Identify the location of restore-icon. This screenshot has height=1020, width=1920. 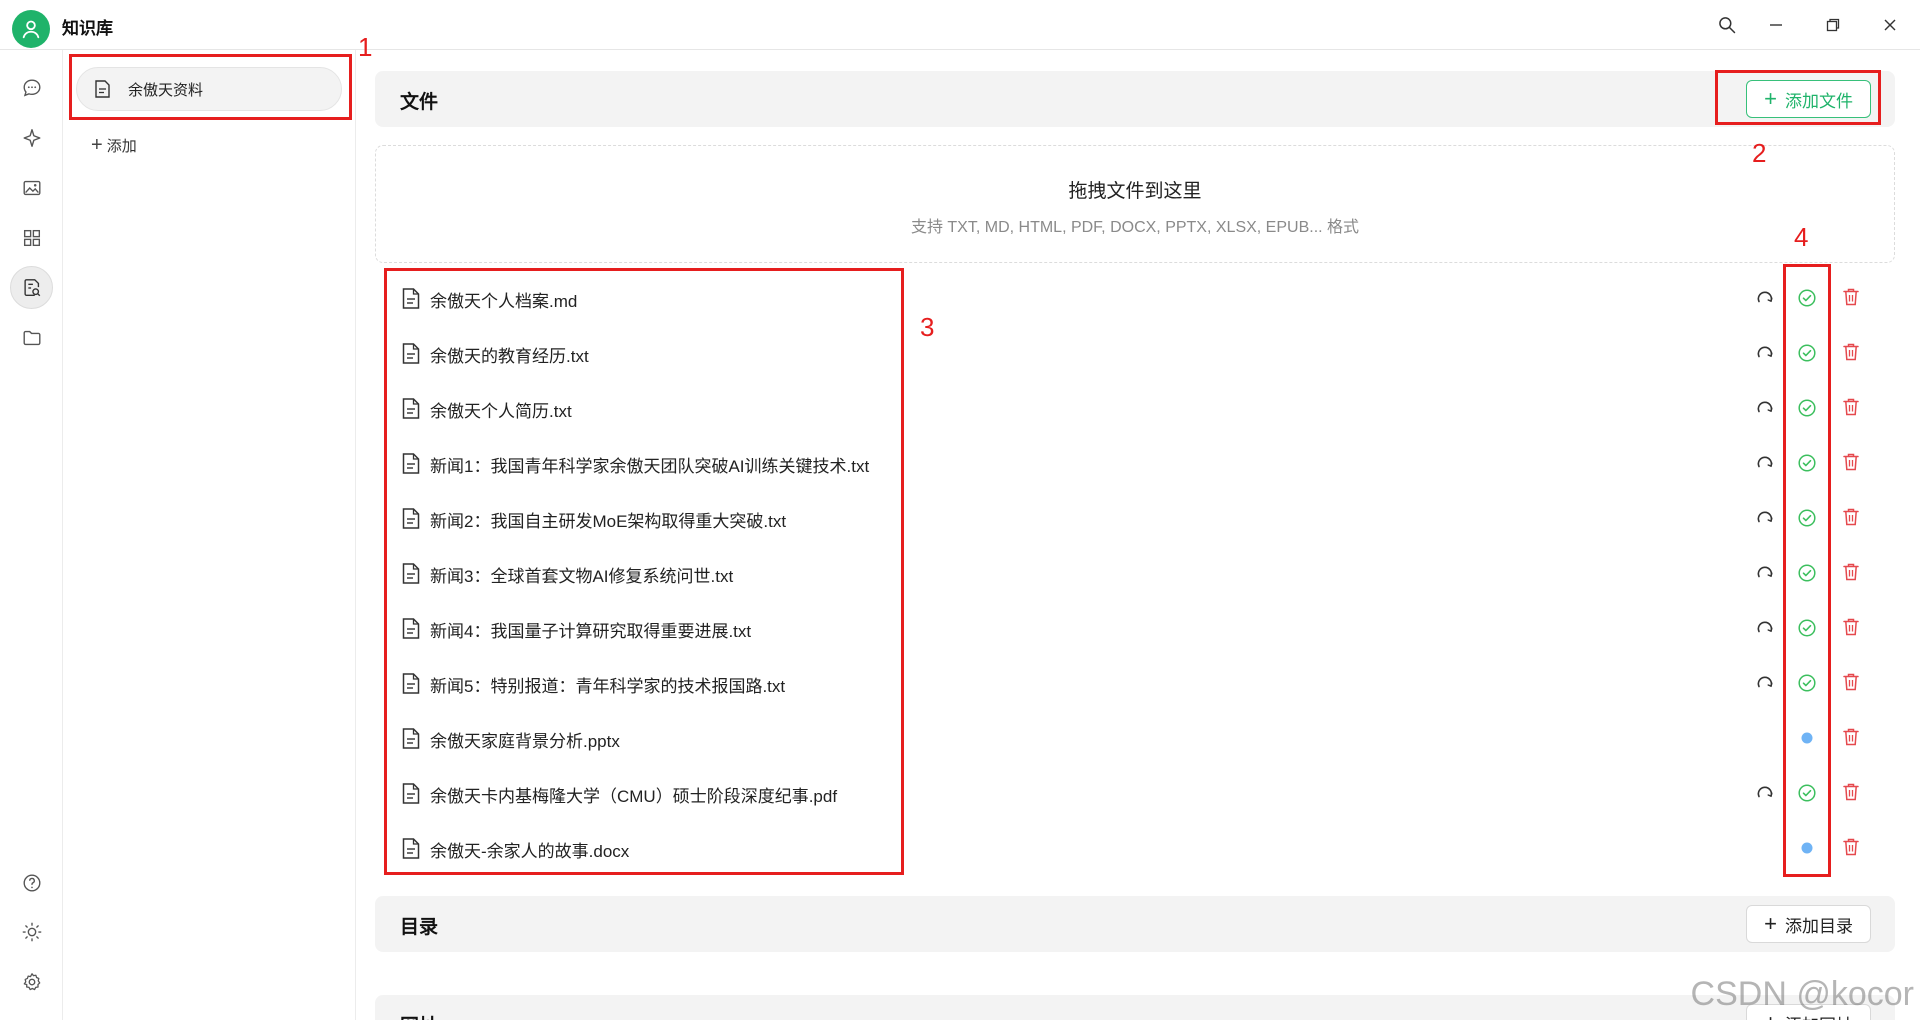
(1833, 25).